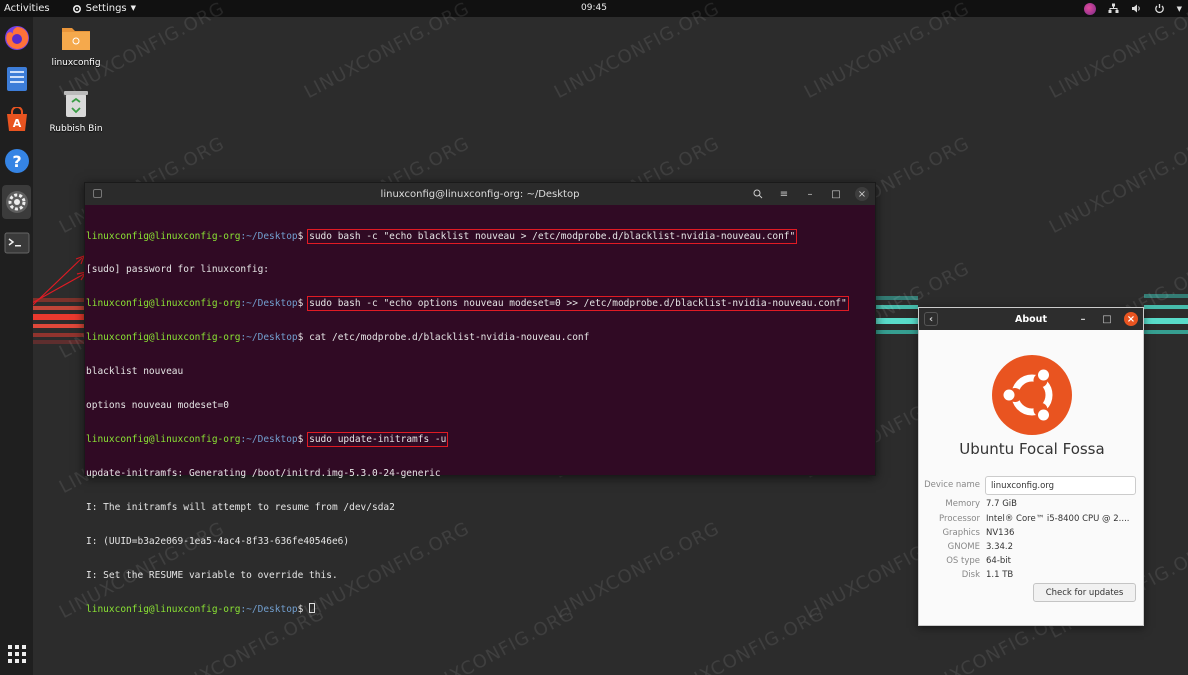 This screenshot has width=1188, height=675. I want to click on app-grid-icon, so click(16, 654).